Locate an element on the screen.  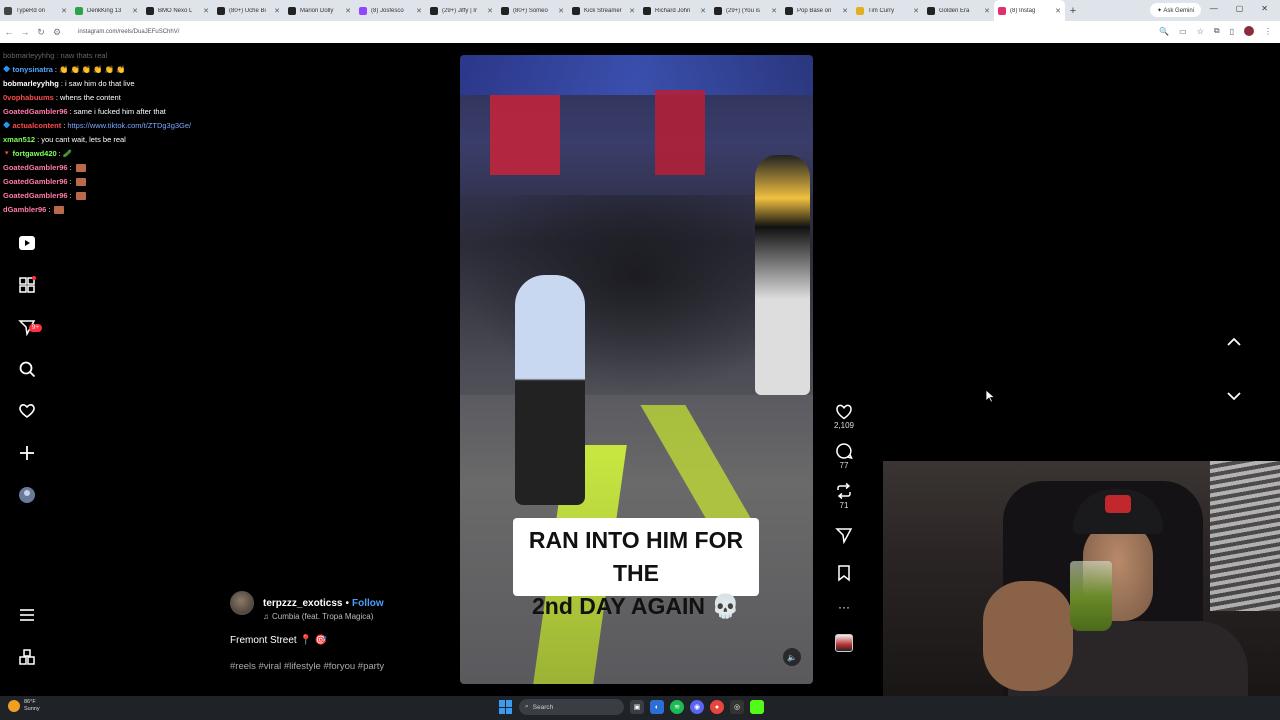
close-window-button: ✕ is located at coordinates (1264, 8).